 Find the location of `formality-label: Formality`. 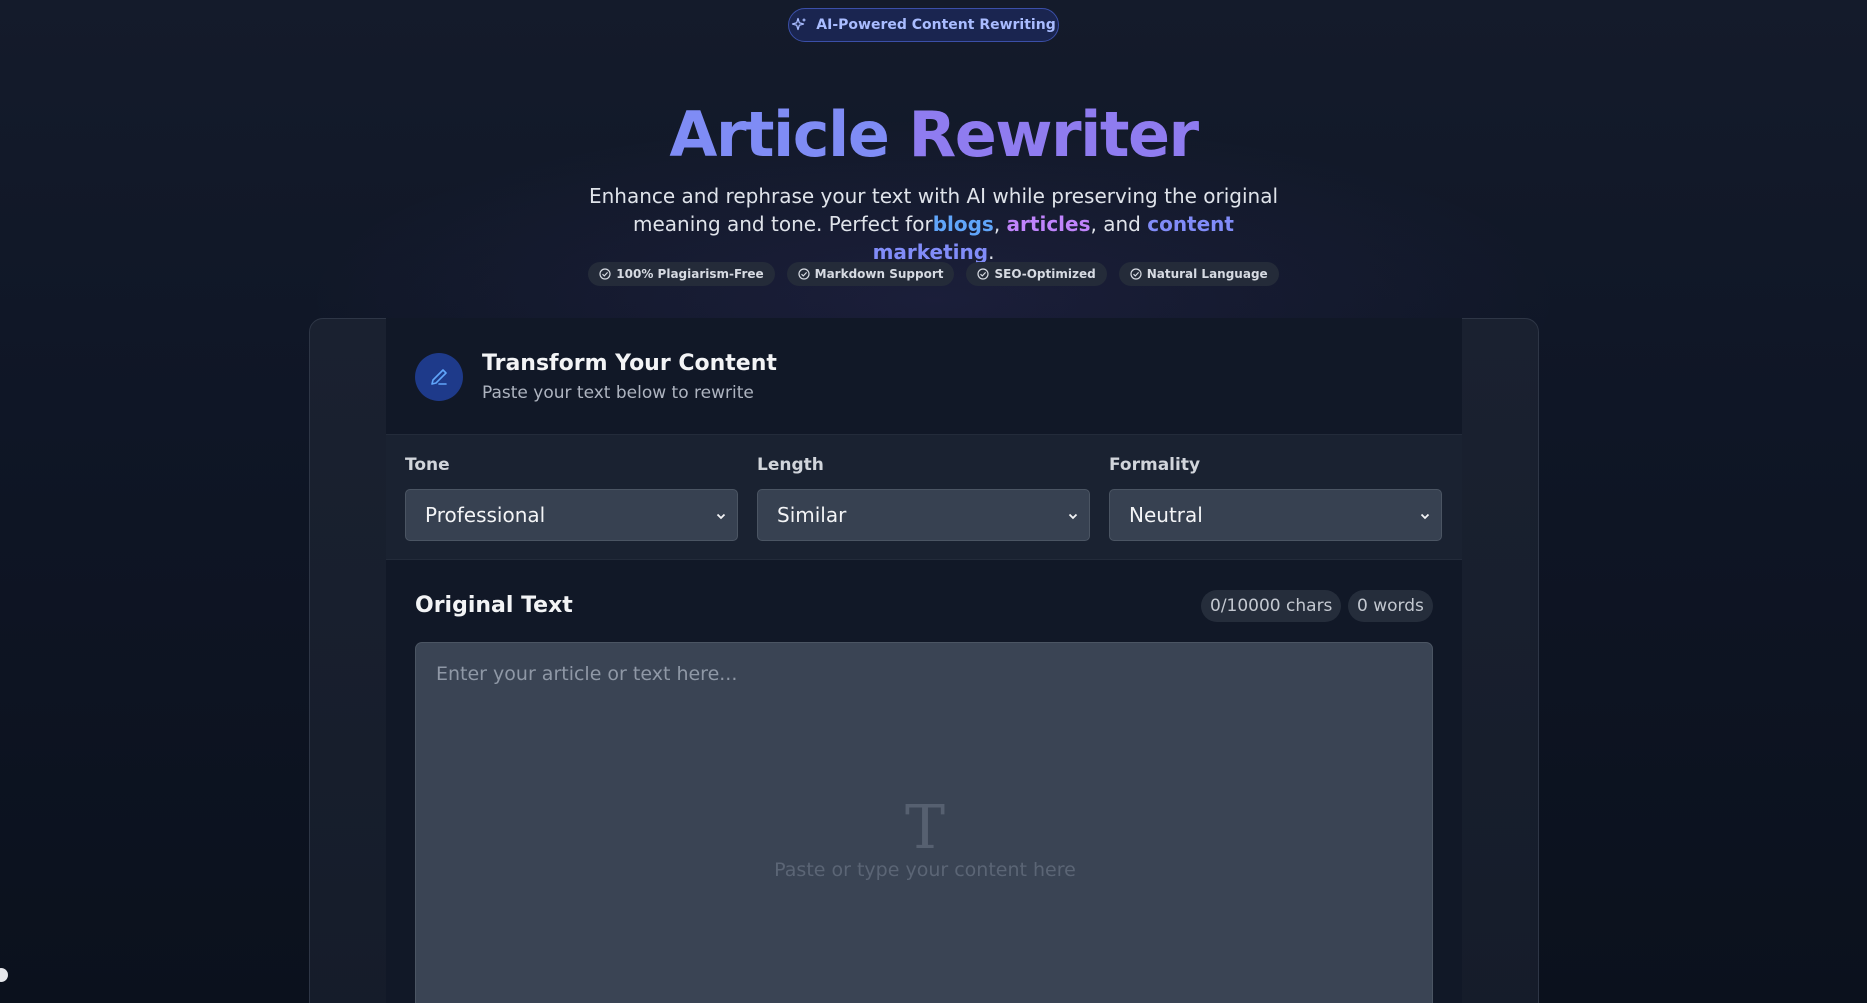

formality-label: Formality is located at coordinates (1155, 465).